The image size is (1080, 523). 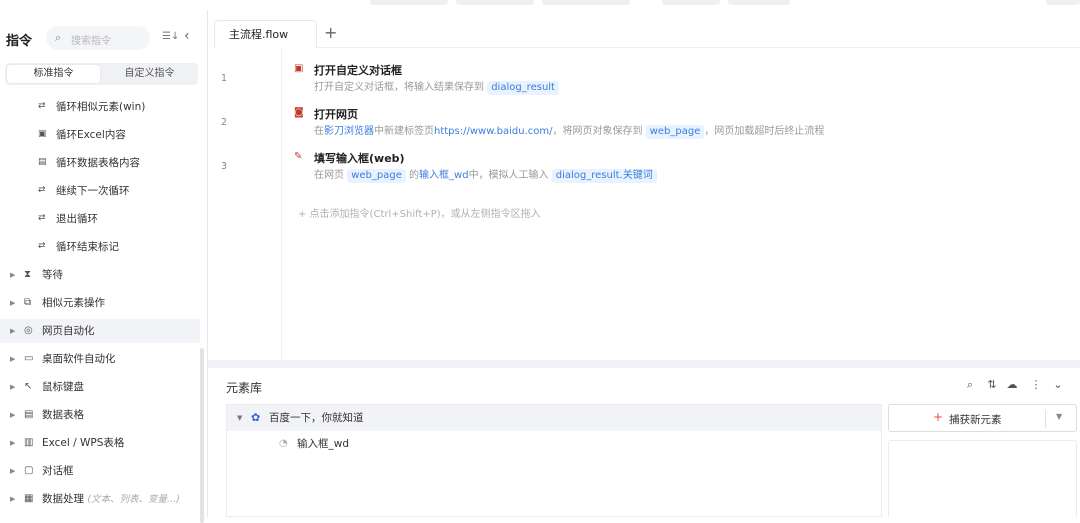 I want to click on category-label: 数据处理 (文本、列表、变量...), so click(x=111, y=499).